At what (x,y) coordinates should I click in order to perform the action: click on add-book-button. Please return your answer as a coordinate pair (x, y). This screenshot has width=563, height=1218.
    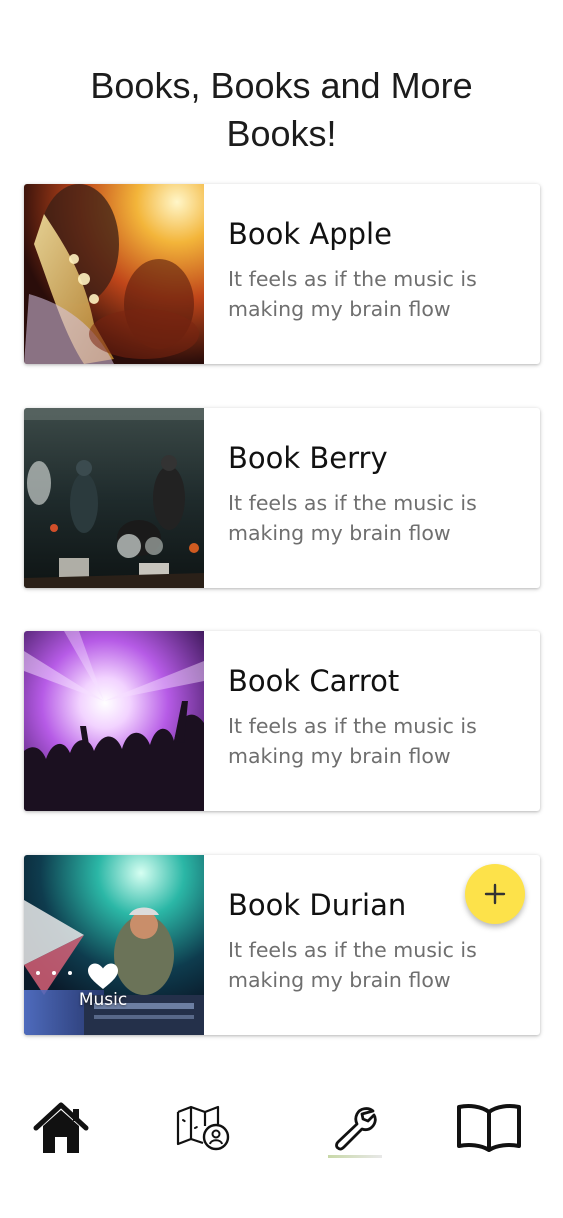
    Looking at the image, I should click on (495, 894).